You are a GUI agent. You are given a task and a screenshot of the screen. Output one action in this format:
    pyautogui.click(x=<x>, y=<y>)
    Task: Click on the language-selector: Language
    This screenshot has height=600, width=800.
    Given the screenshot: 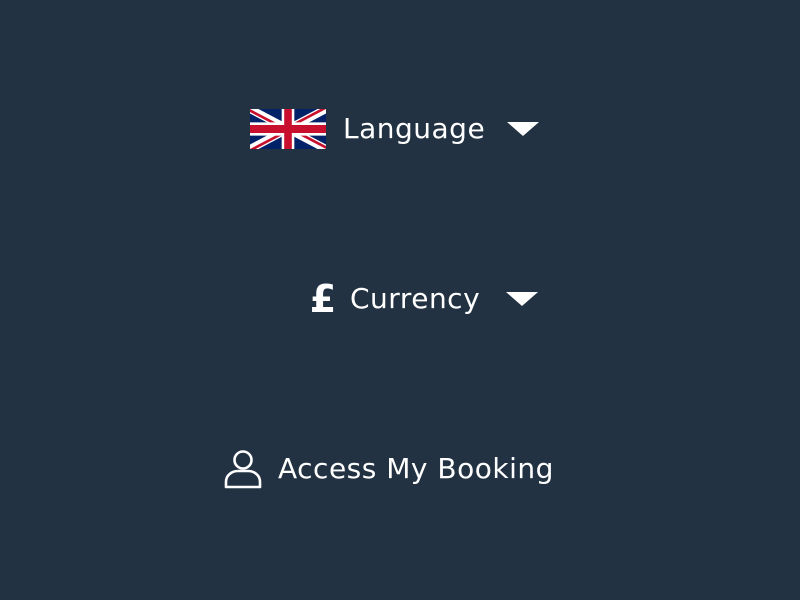 What is the action you would take?
    pyautogui.click(x=395, y=129)
    